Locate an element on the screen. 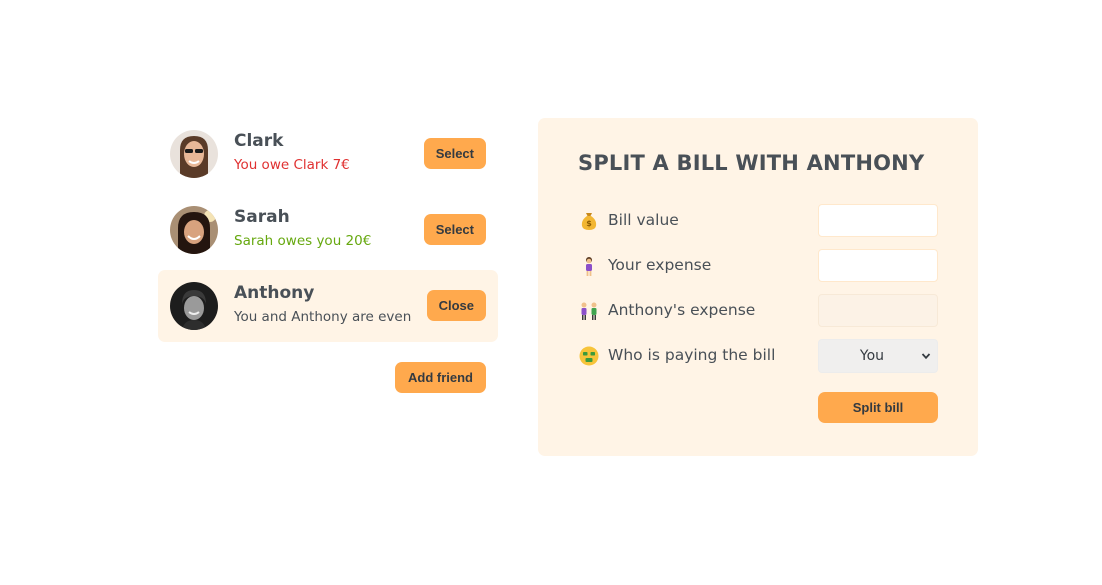 The height and width of the screenshot is (585, 1102). close-button: Close is located at coordinates (456, 305).